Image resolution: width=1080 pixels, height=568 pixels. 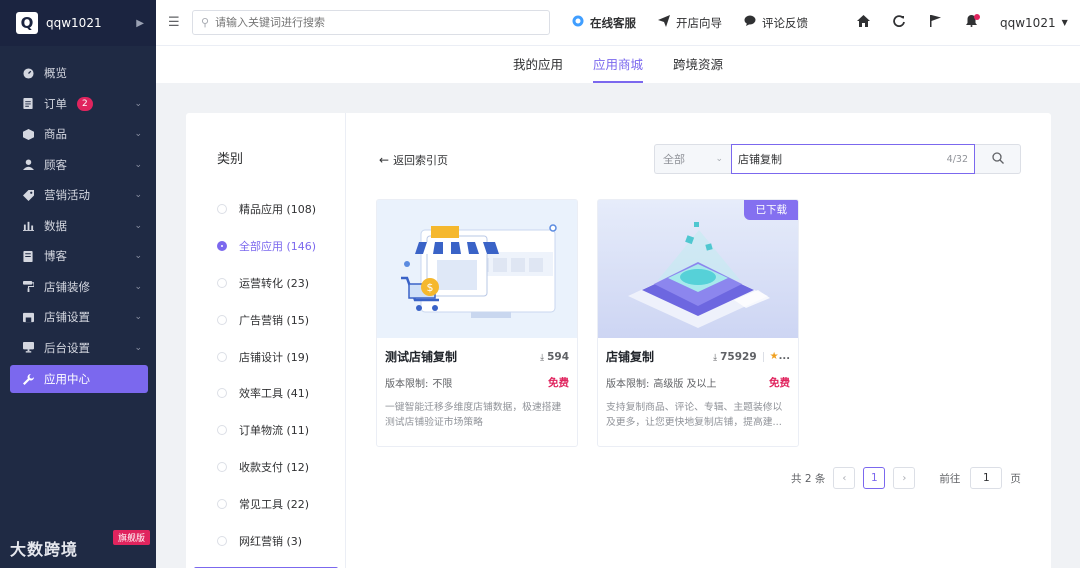 I want to click on sidebar-item-overview: 概览, so click(x=78, y=73).